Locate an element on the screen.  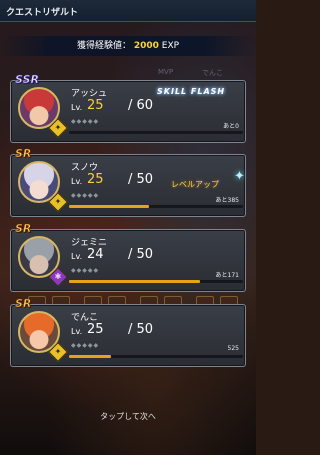
element-badge-icon: ✱ is located at coordinates (58, 277).